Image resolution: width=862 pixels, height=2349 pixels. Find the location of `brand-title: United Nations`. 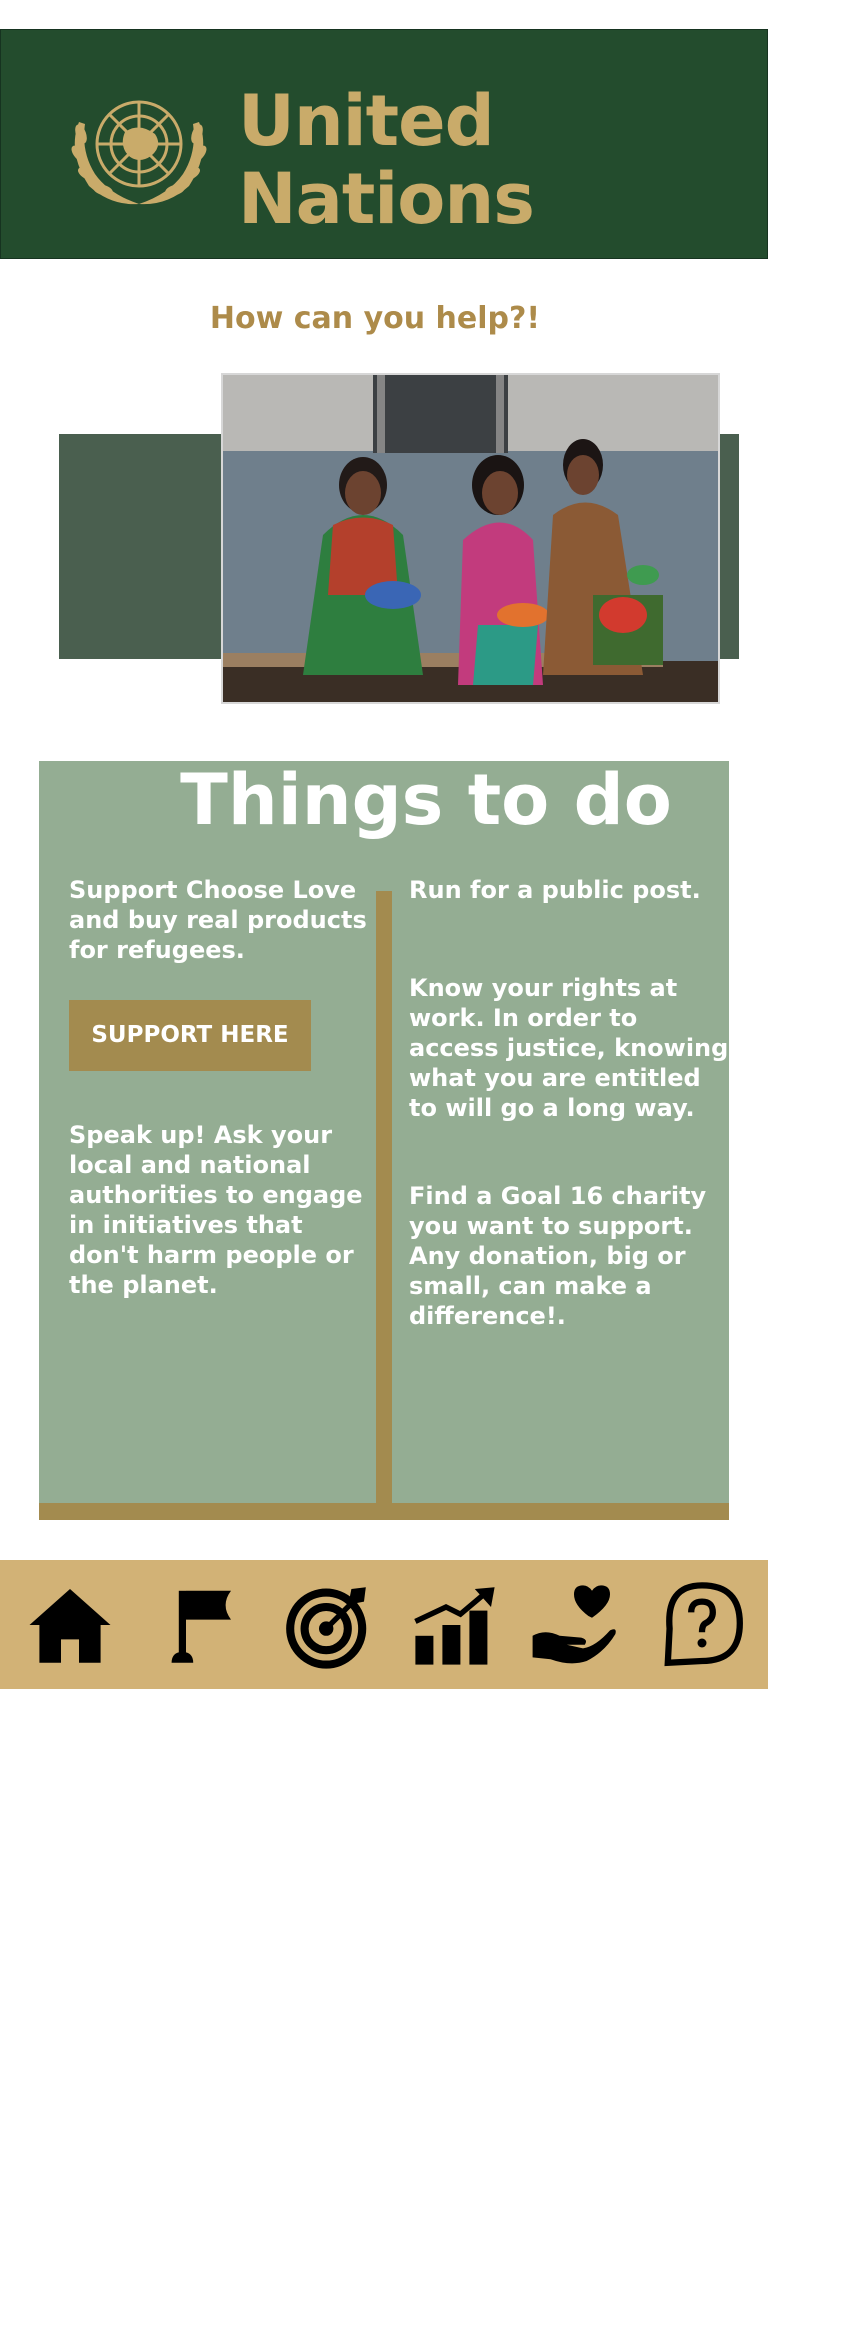

brand-title: United Nations is located at coordinates (386, 160).